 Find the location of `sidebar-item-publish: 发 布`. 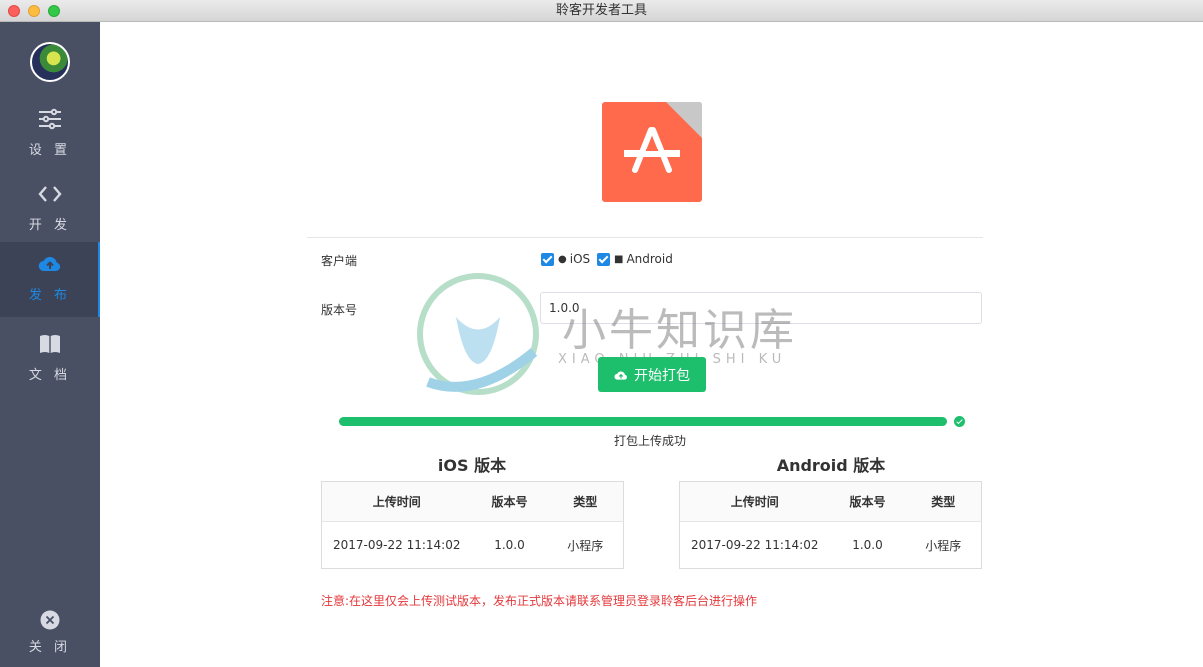

sidebar-item-publish: 发 布 is located at coordinates (50, 279).